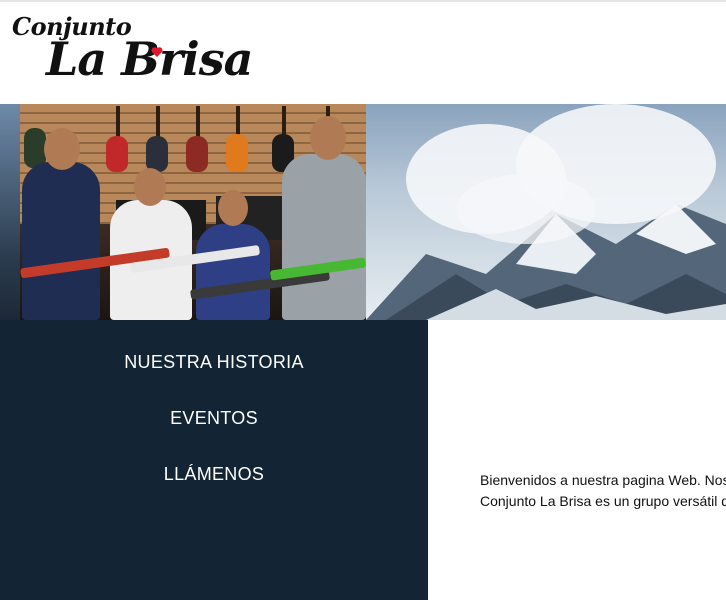 The image size is (726, 600). Describe the element at coordinates (10, 212) in the screenshot. I see `hero-edge-image` at that location.